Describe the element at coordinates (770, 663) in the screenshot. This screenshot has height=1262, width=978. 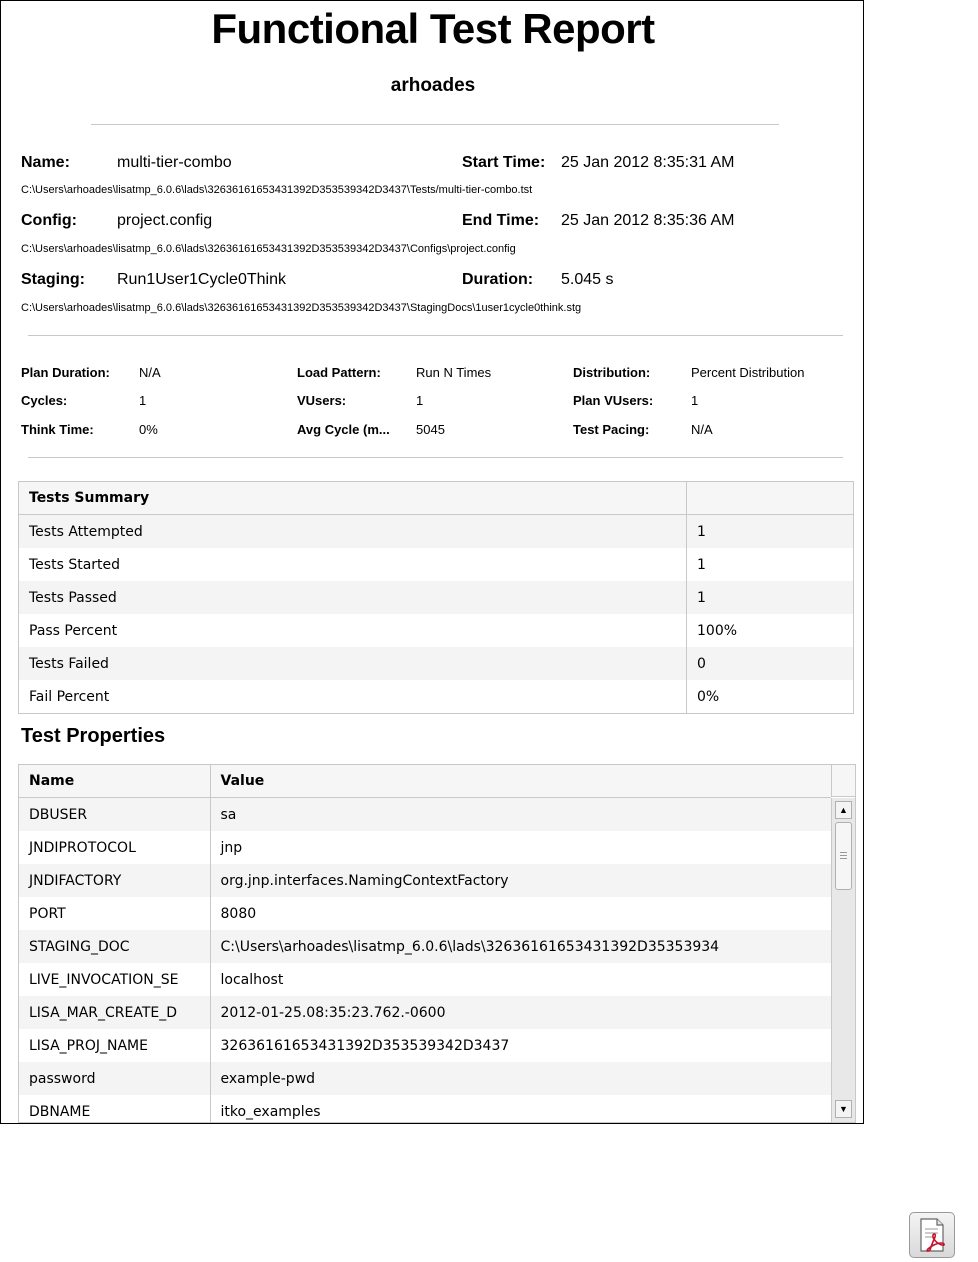
I see `summary-value: 0` at that location.